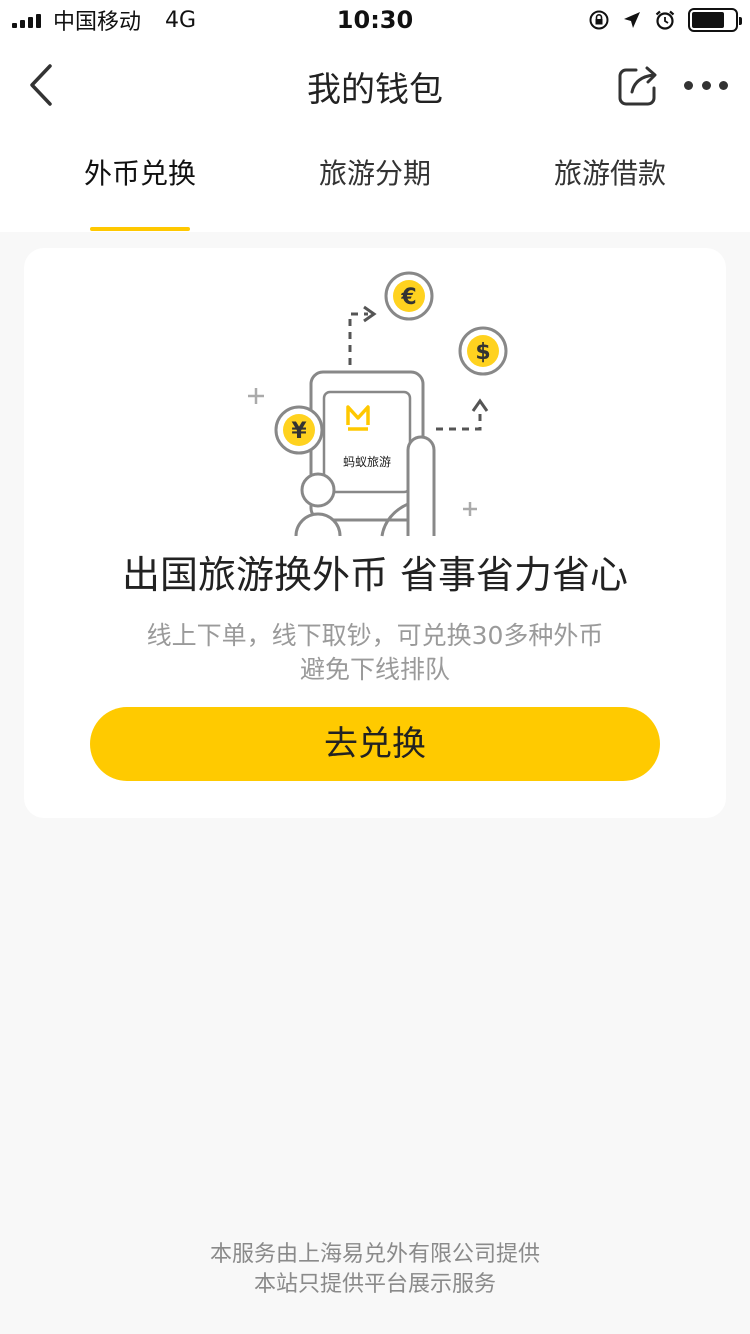 Image resolution: width=750 pixels, height=1334 pixels. Describe the element at coordinates (358, 345) in the screenshot. I see `arrow-path` at that location.